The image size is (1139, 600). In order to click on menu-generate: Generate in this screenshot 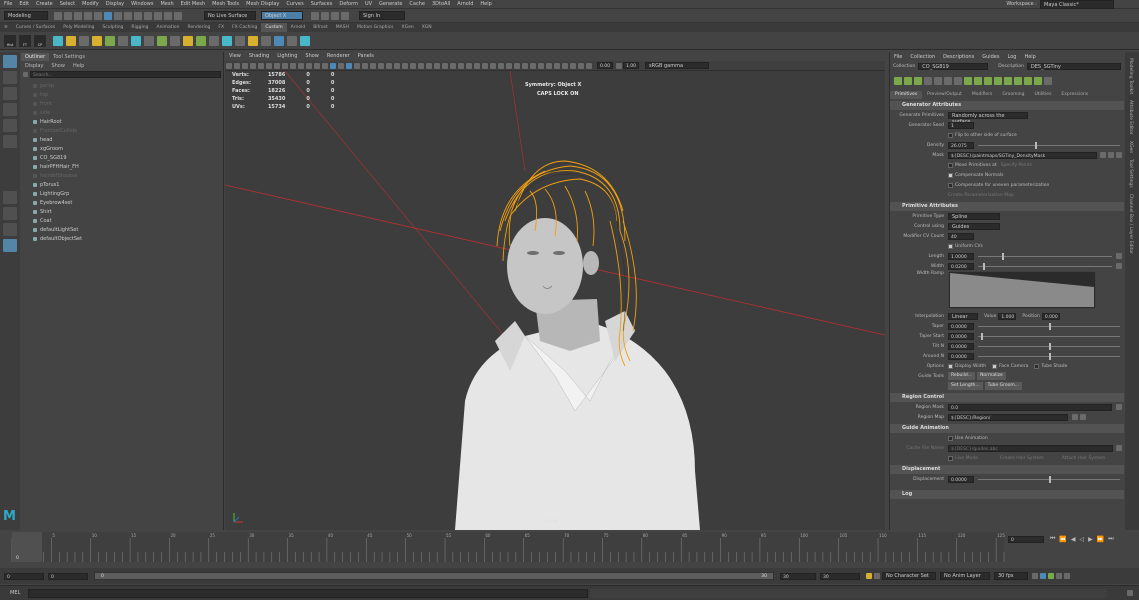, I will do `click(390, 4)`.